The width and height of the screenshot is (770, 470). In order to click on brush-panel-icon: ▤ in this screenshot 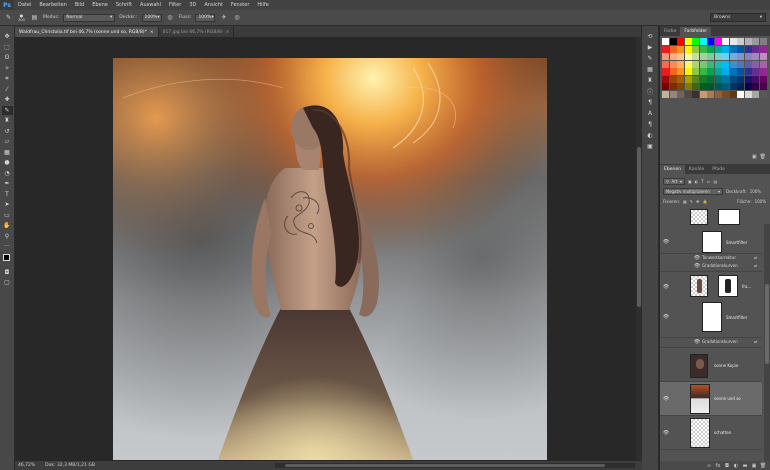, I will do `click(34, 17)`.